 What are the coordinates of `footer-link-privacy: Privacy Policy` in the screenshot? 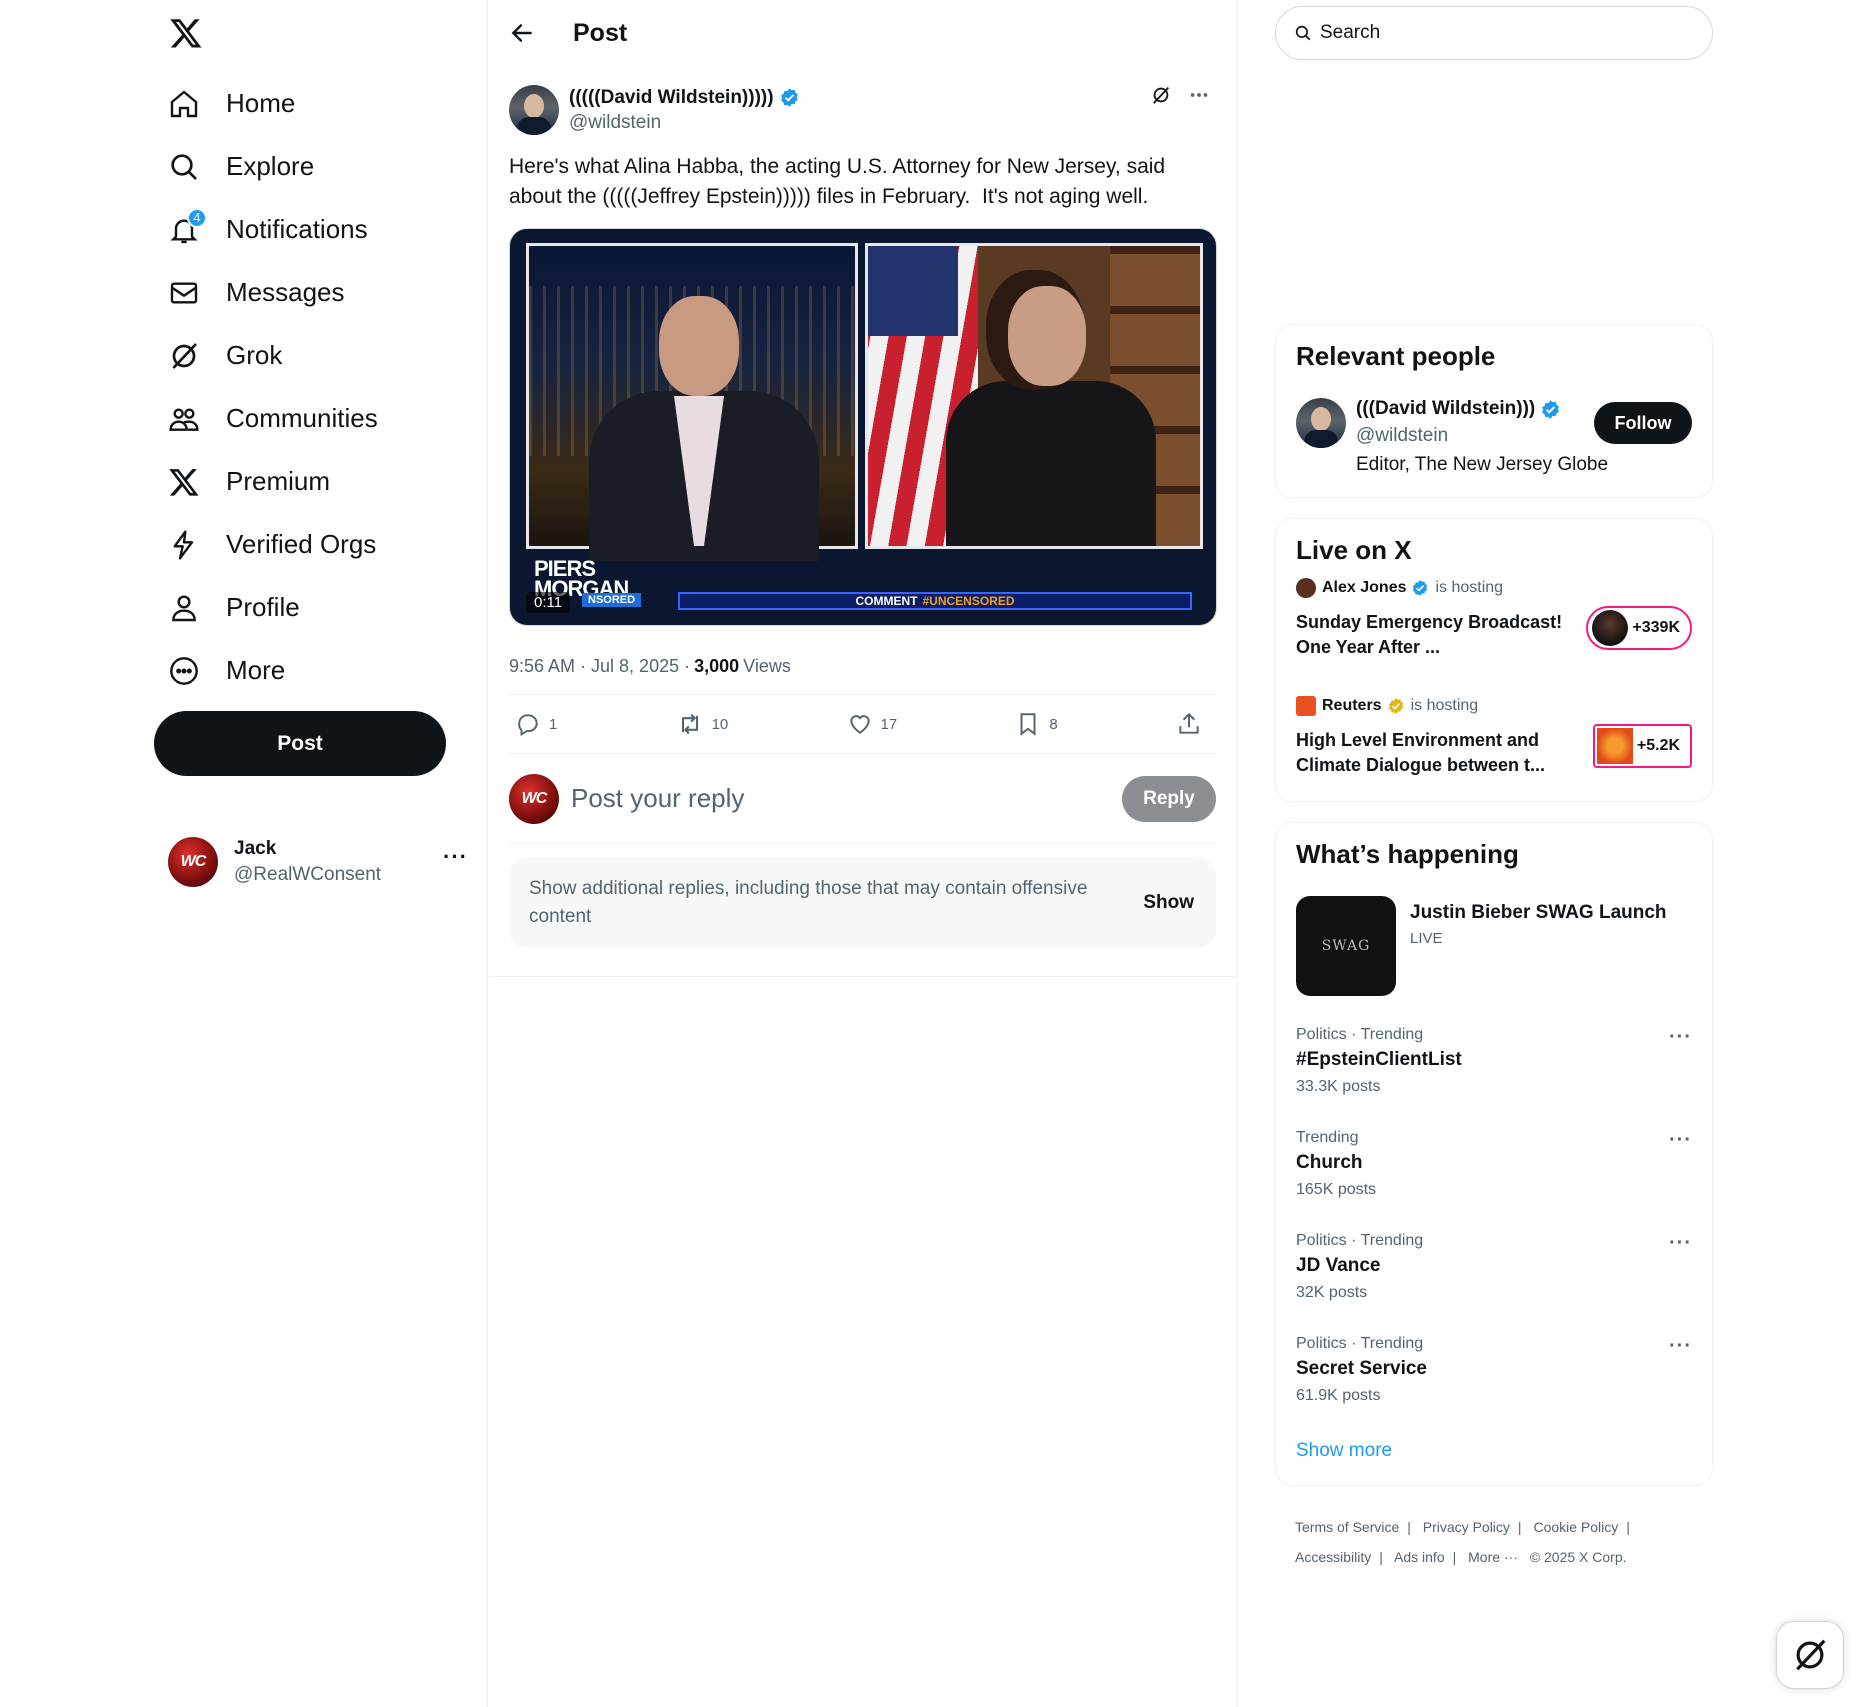 It's located at (1466, 1527).